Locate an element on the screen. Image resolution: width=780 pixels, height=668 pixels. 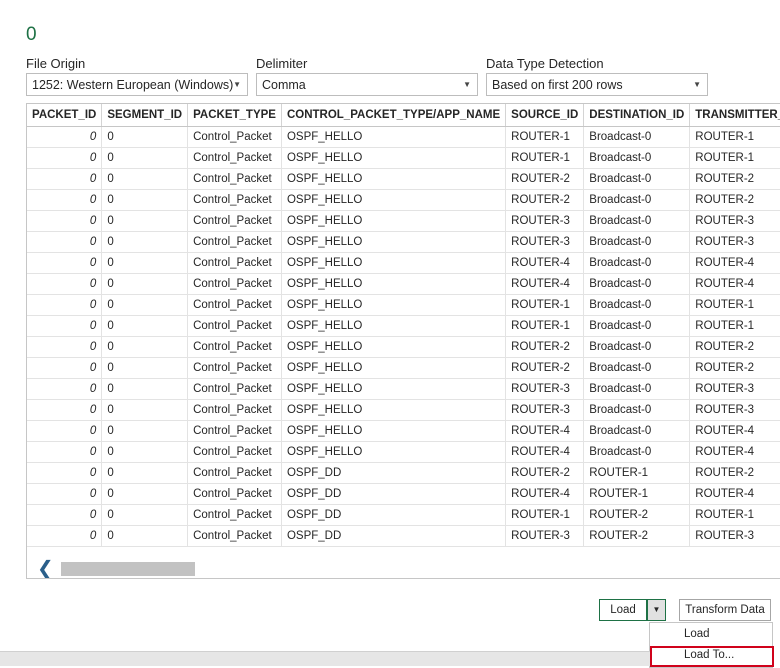
load-dropdown-button: ▼ is located at coordinates (656, 610).